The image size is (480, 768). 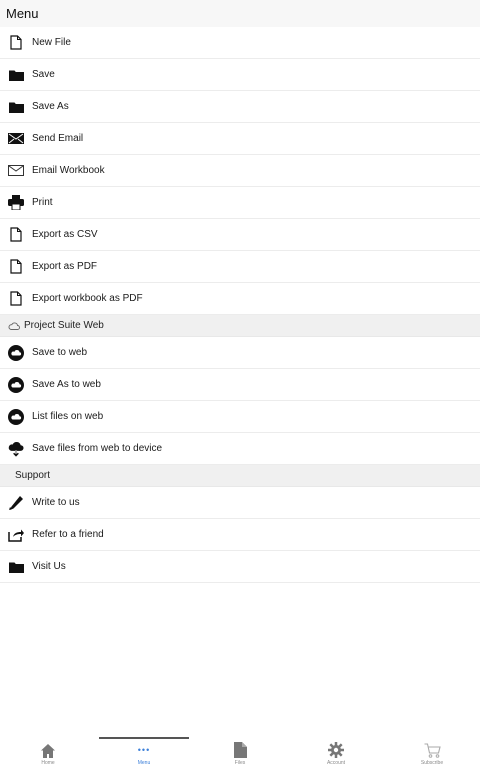 I want to click on tab-bar: Home ••• Menu Files Account Subscribe, so click(x=240, y=752).